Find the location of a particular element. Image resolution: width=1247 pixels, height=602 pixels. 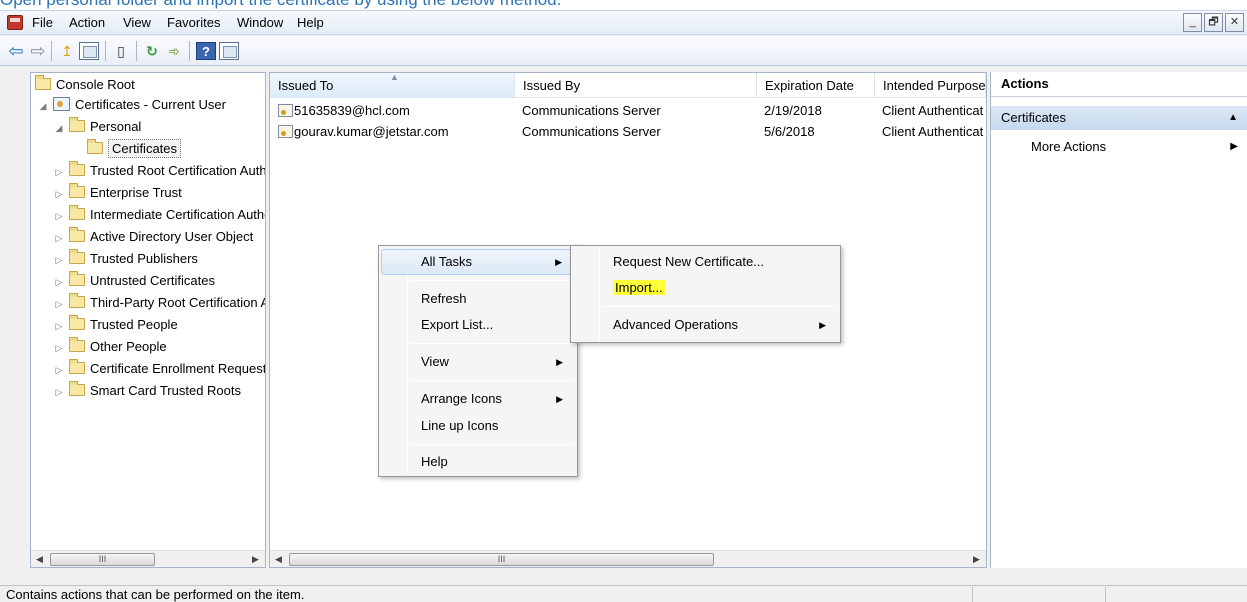

tree-node-smart-card-roots: ▷ Smart Card Trusted Roots is located at coordinates (159, 391).